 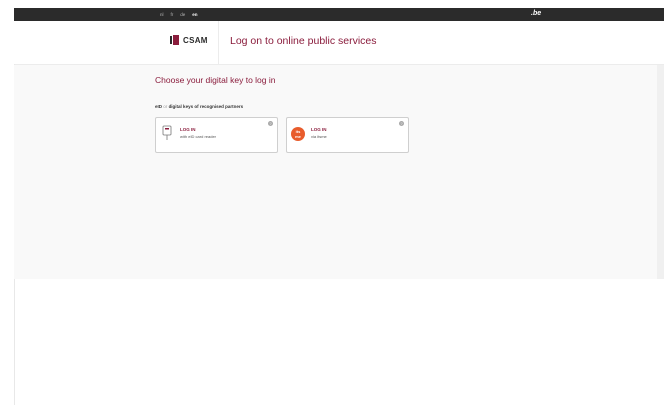 What do you see at coordinates (172, 14) in the screenshot?
I see `lang-fr: fr` at bounding box center [172, 14].